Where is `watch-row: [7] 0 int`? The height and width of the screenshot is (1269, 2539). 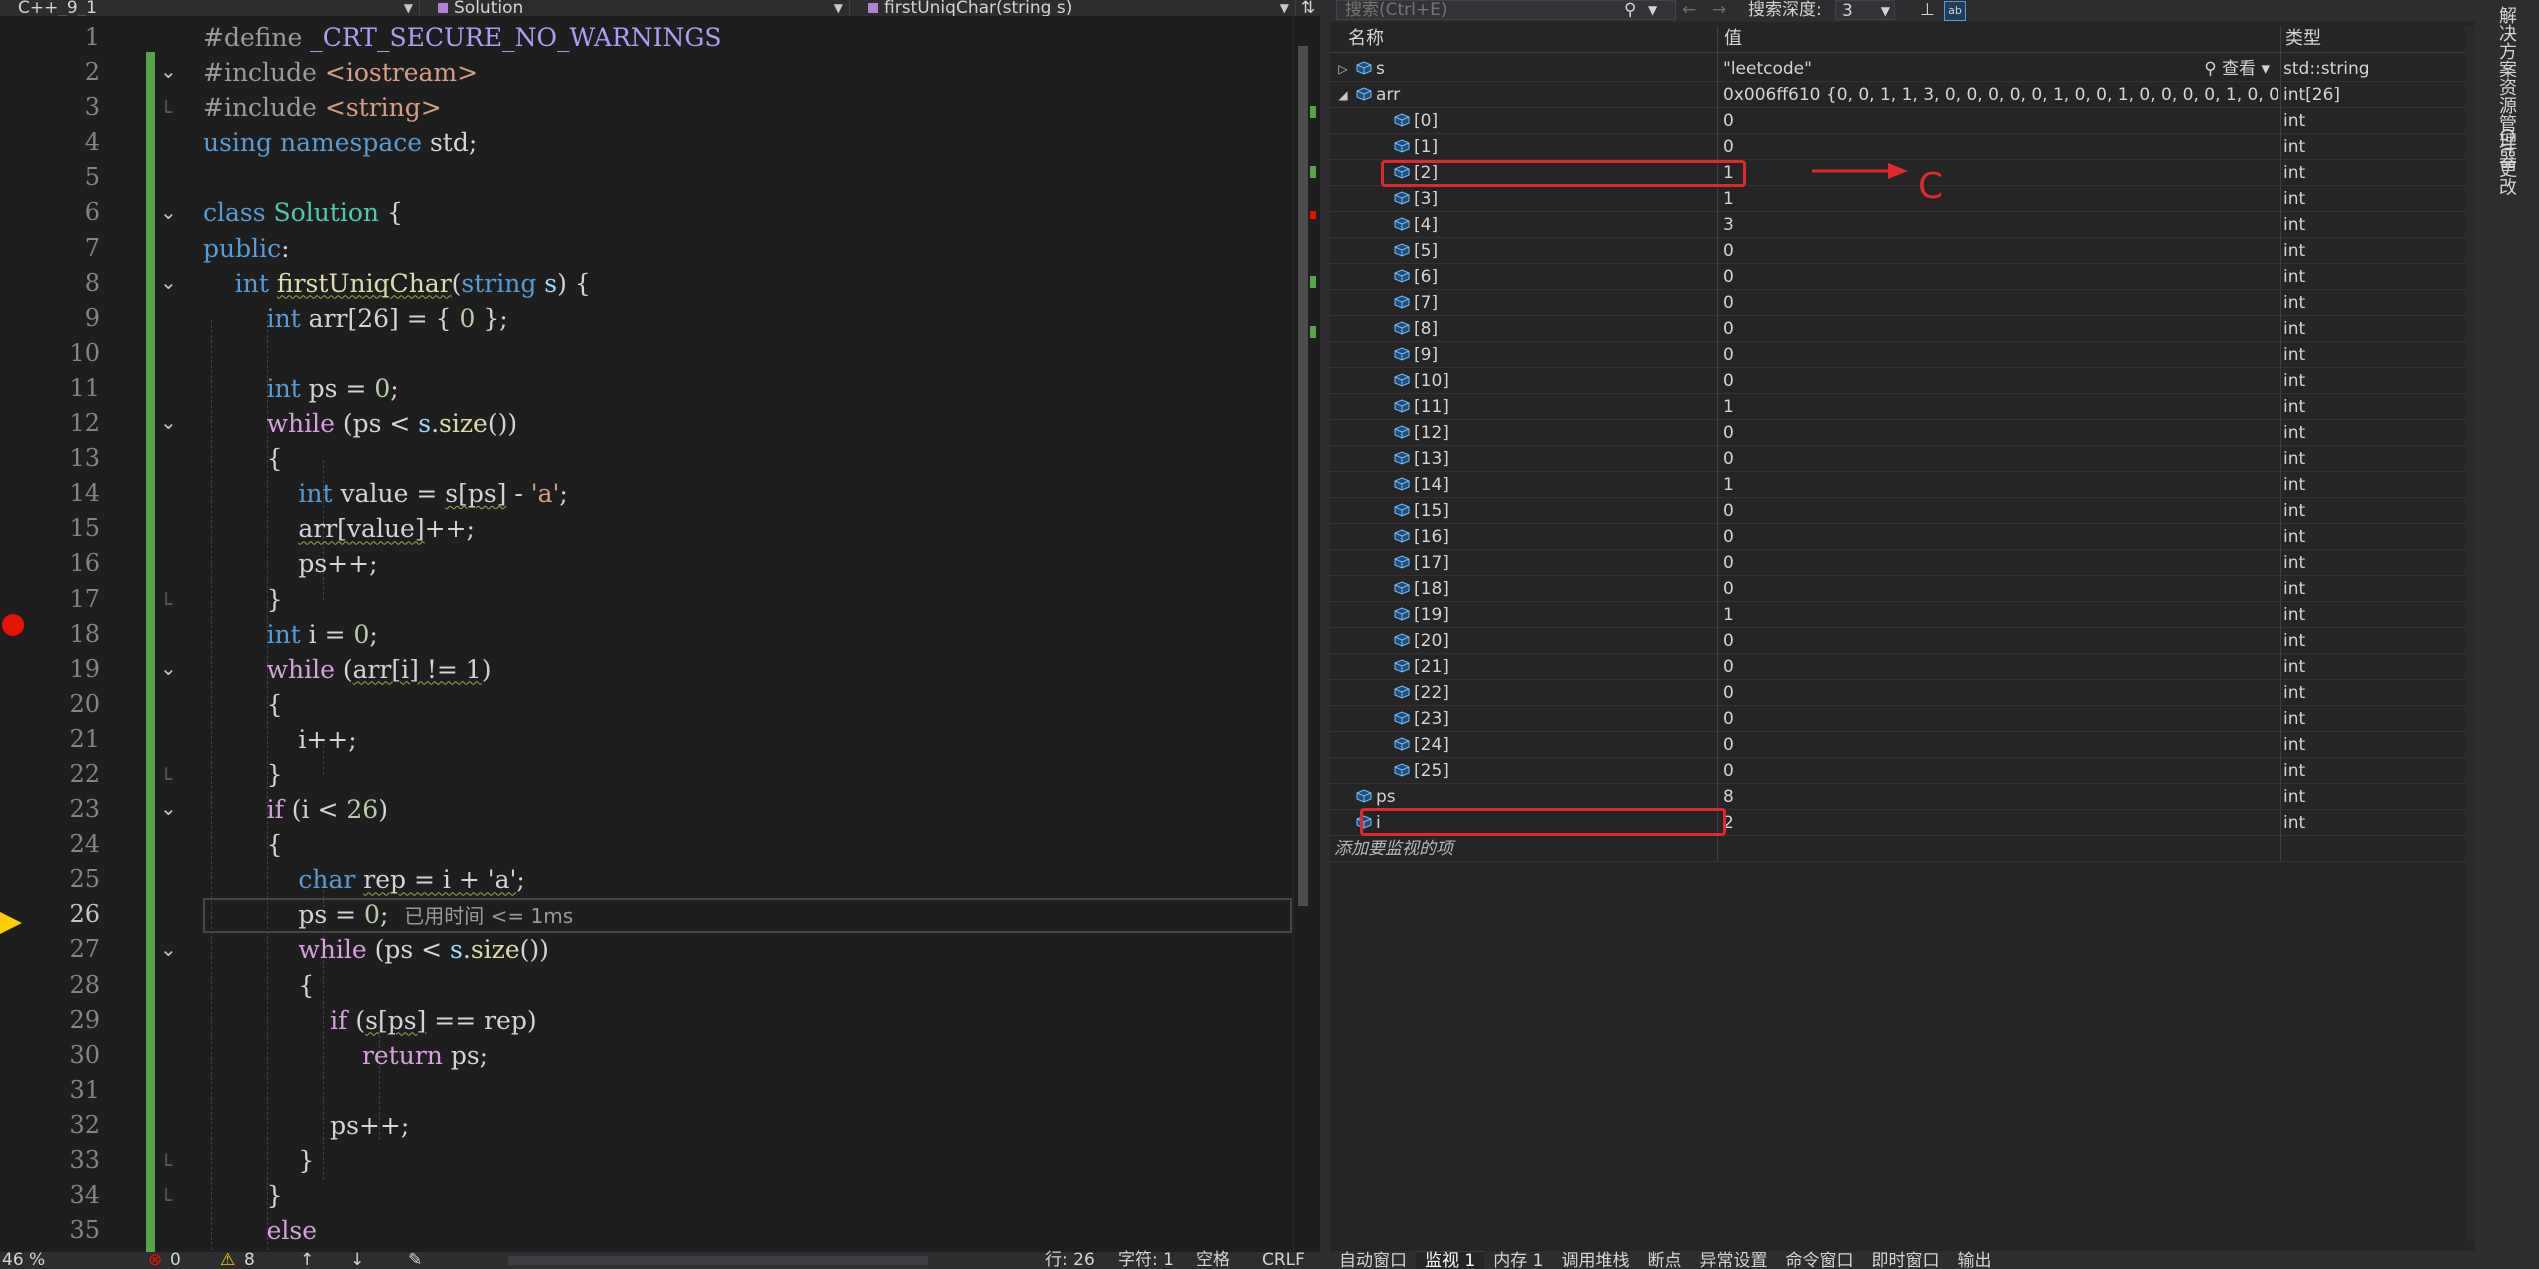 watch-row: [7] 0 int is located at coordinates (1897, 303).